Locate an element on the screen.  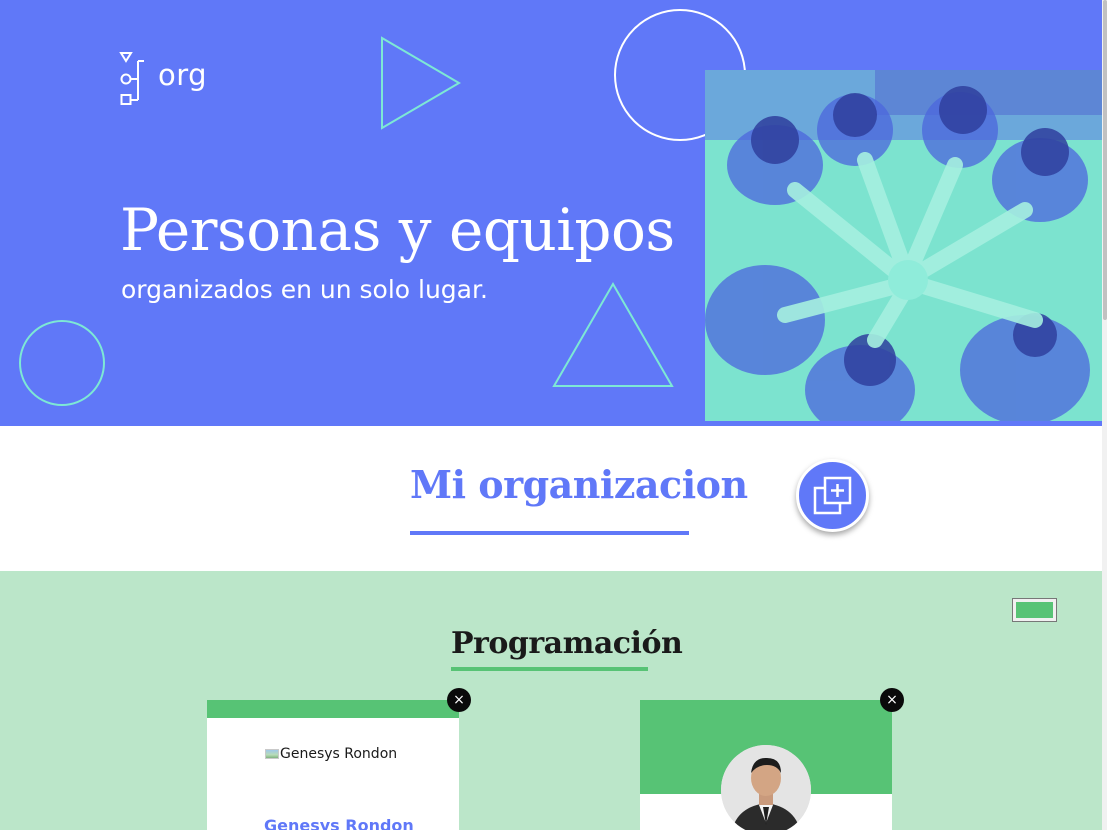
member-card: Genesys Rondon Genesys Rondon is located at coordinates (333, 765).